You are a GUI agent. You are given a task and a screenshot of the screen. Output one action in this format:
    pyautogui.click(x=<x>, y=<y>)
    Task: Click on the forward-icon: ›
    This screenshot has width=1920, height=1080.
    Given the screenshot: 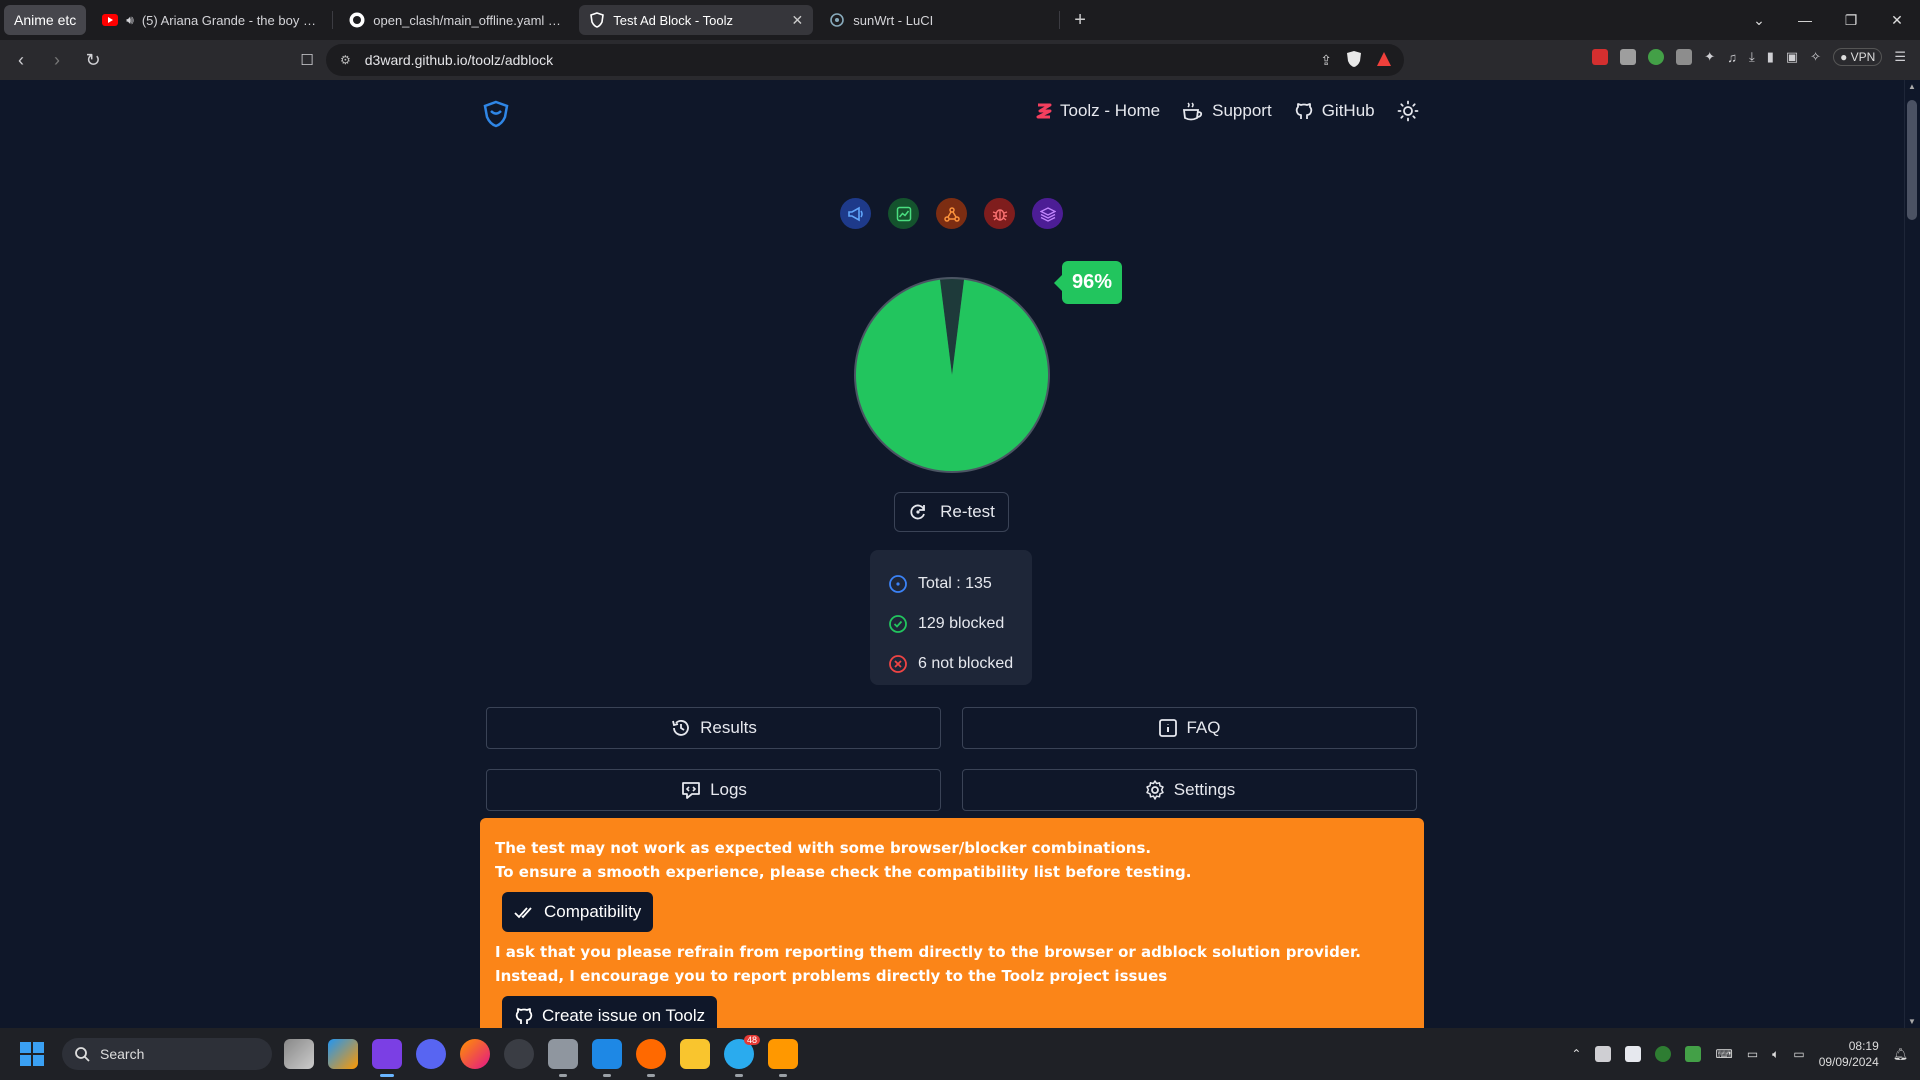 What is the action you would take?
    pyautogui.click(x=57, y=60)
    